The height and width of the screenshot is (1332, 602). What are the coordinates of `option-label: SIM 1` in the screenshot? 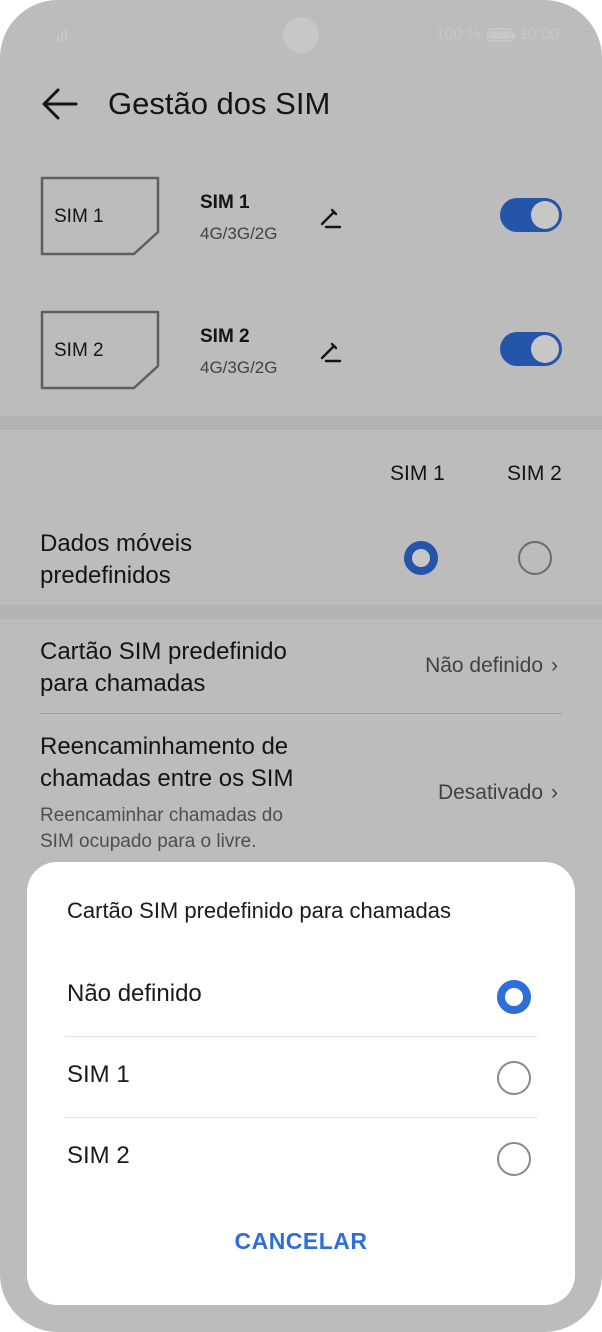 It's located at (98, 1074).